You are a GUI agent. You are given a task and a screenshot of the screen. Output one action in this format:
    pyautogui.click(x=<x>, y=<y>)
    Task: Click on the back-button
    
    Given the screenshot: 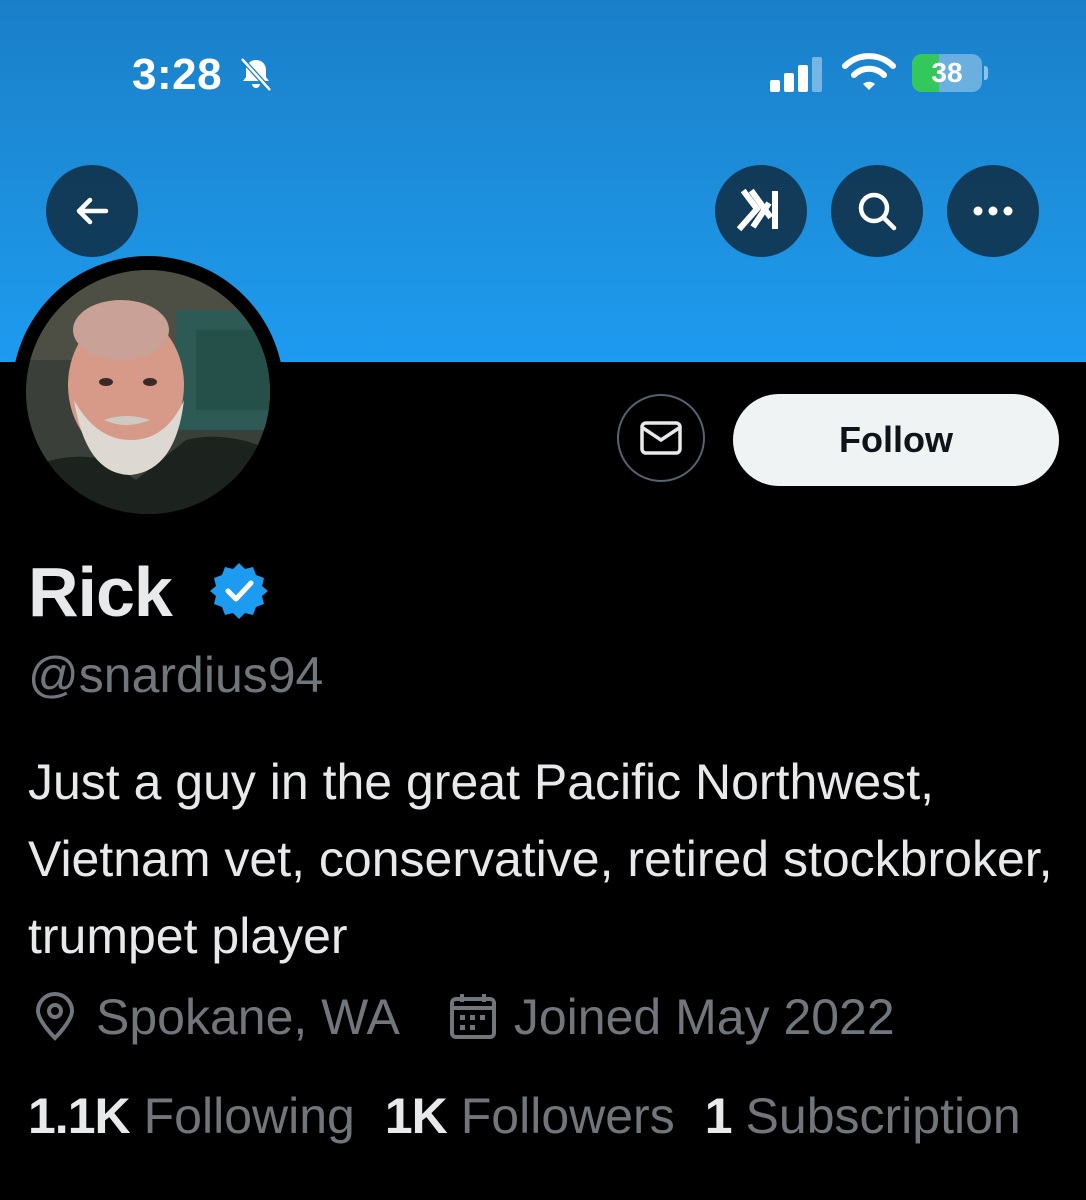 What is the action you would take?
    pyautogui.click(x=92, y=211)
    